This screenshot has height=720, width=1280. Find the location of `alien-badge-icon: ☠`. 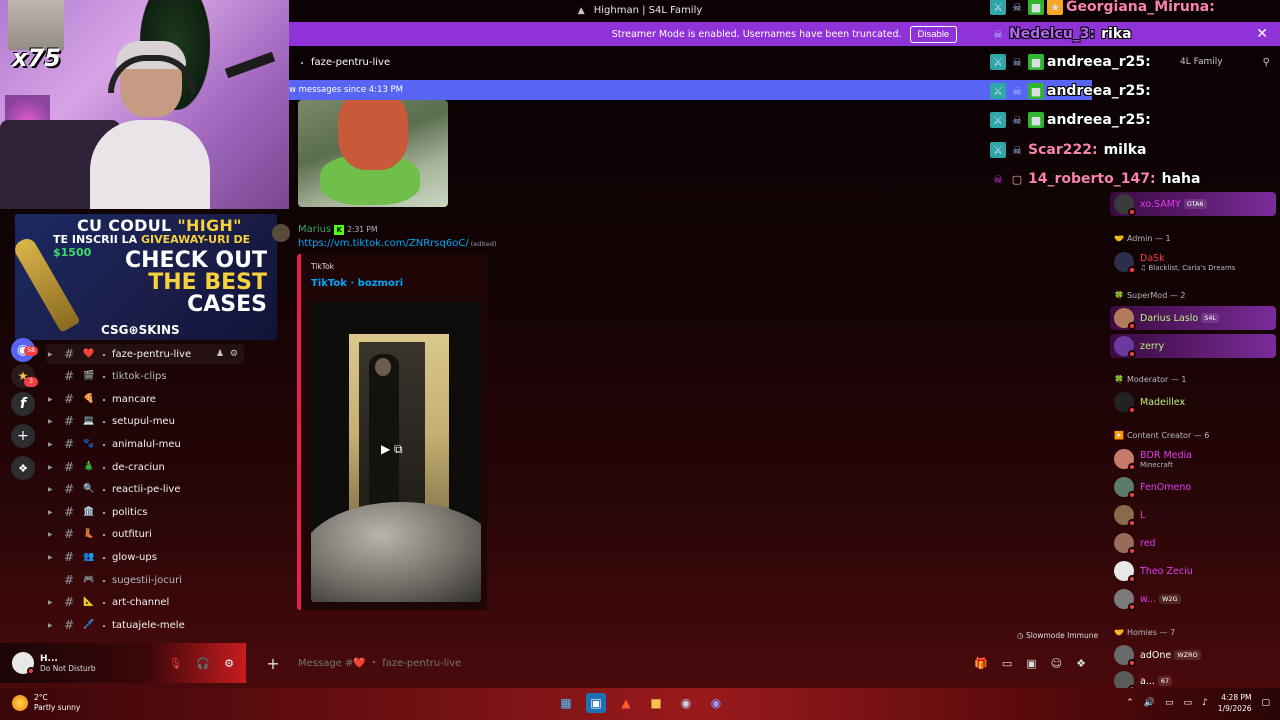

alien-badge-icon: ☠ is located at coordinates (998, 179).